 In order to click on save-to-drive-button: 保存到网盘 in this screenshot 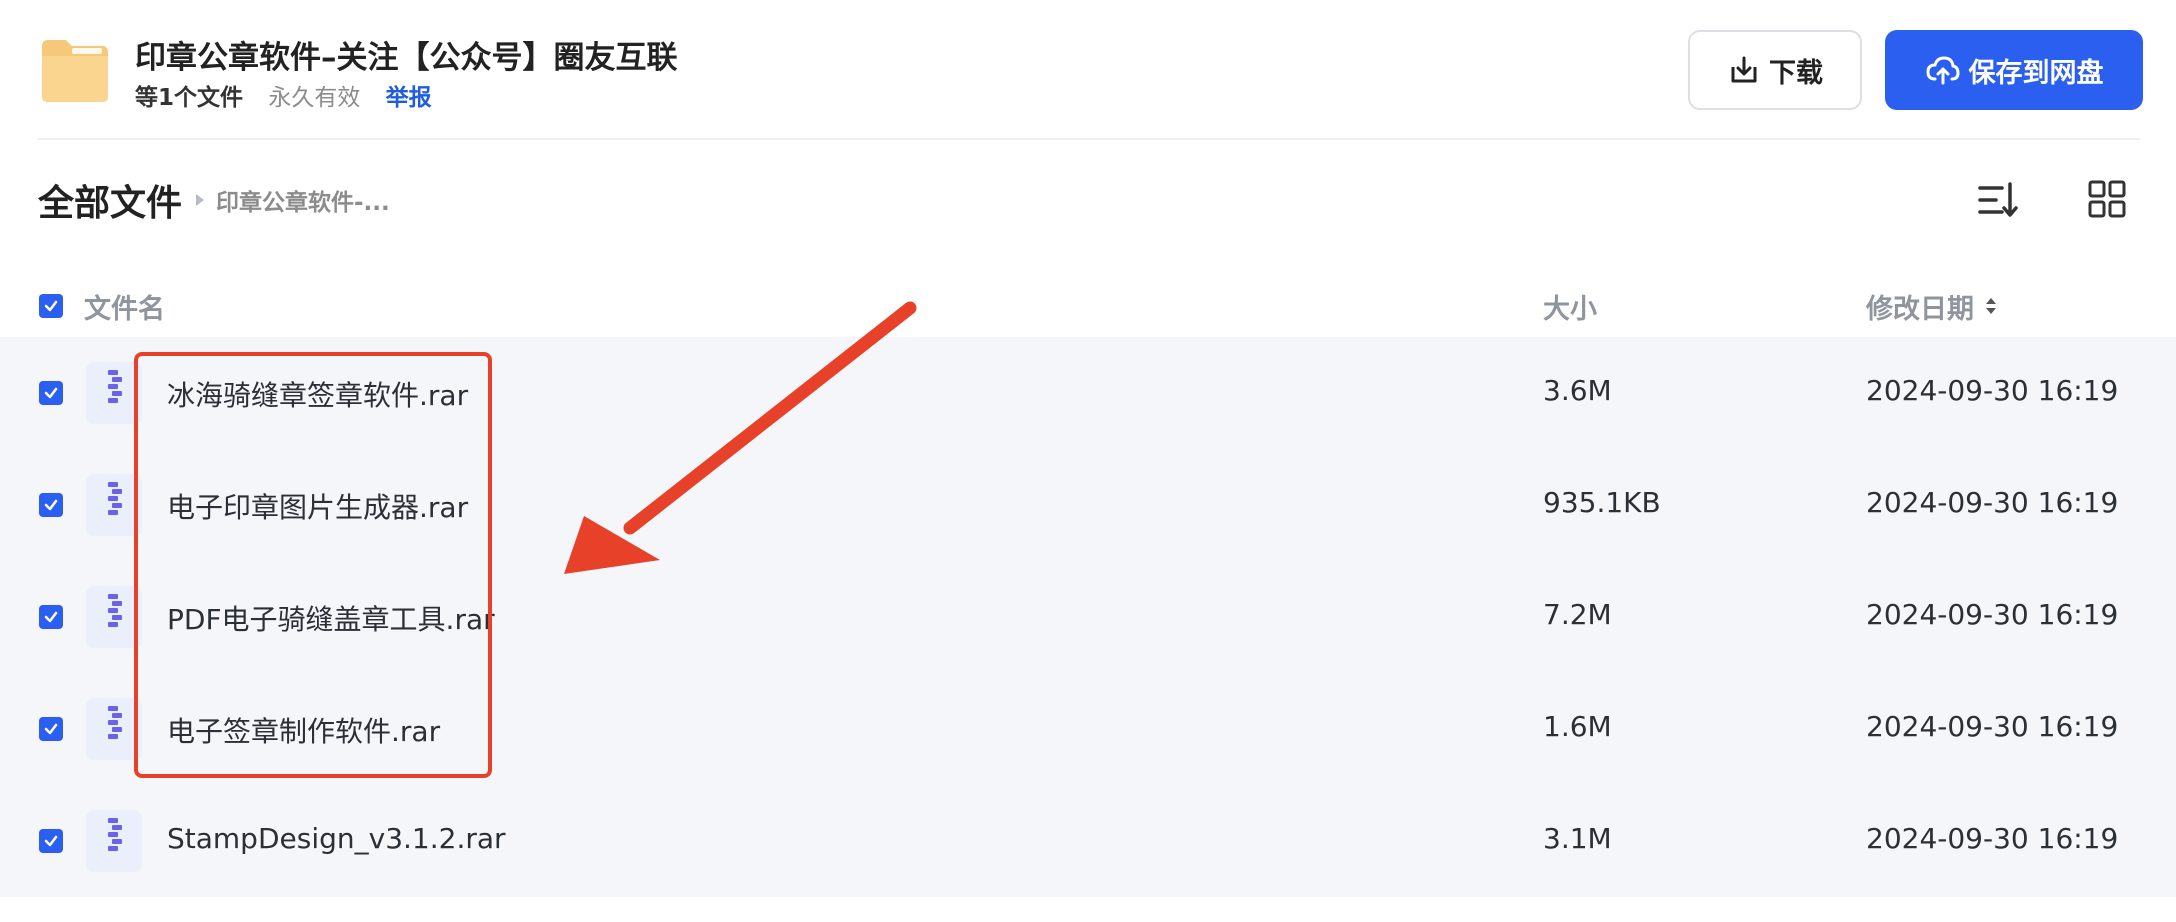, I will do `click(2014, 70)`.